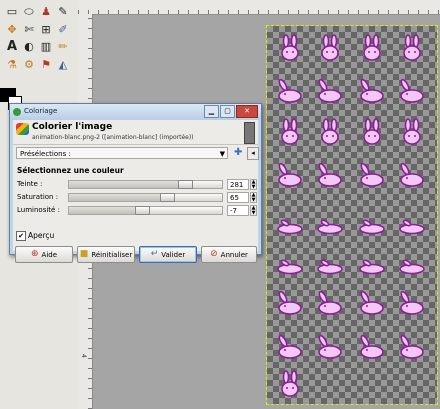 The image size is (440, 409). I want to click on saturation-label: Saturation :, so click(38, 197).